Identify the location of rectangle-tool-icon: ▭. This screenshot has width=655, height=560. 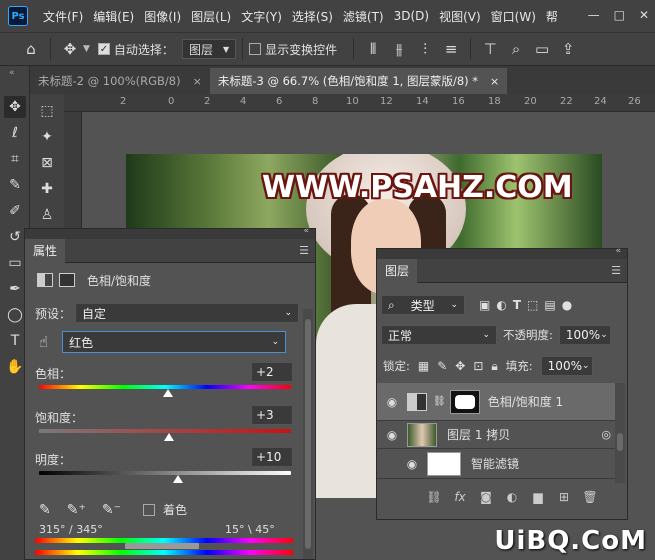
(15, 263).